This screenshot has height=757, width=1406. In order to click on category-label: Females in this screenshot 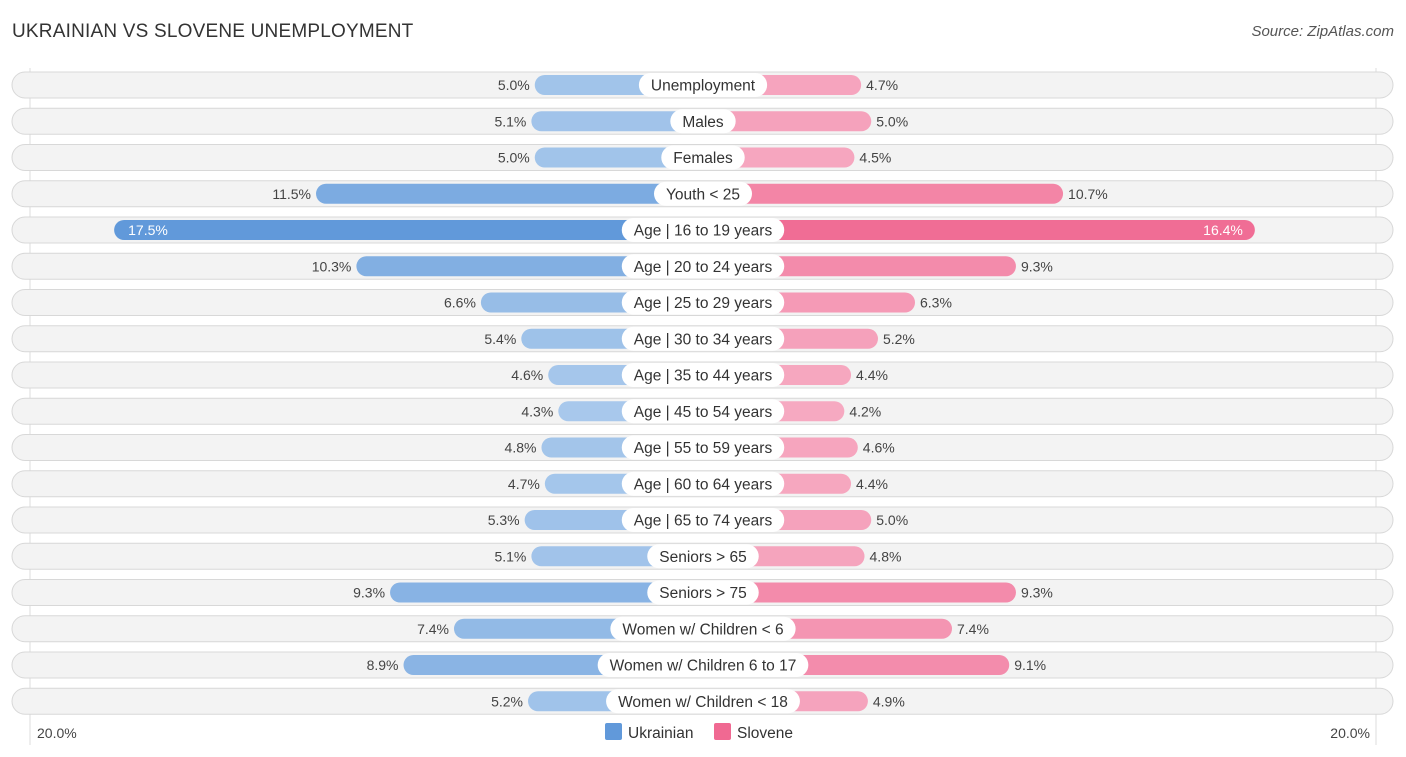, I will do `click(703, 158)`.